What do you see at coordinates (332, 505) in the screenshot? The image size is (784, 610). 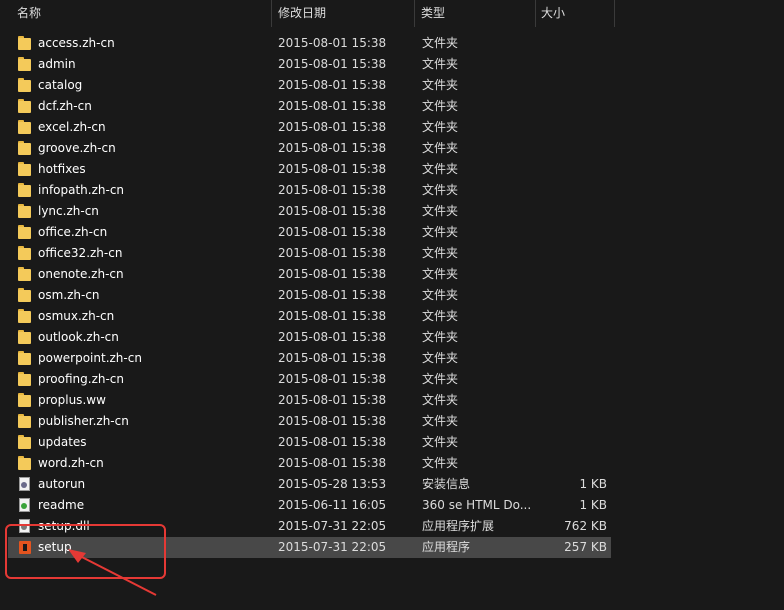 I see `file-modified-date: 2015-06-11 16:05` at bounding box center [332, 505].